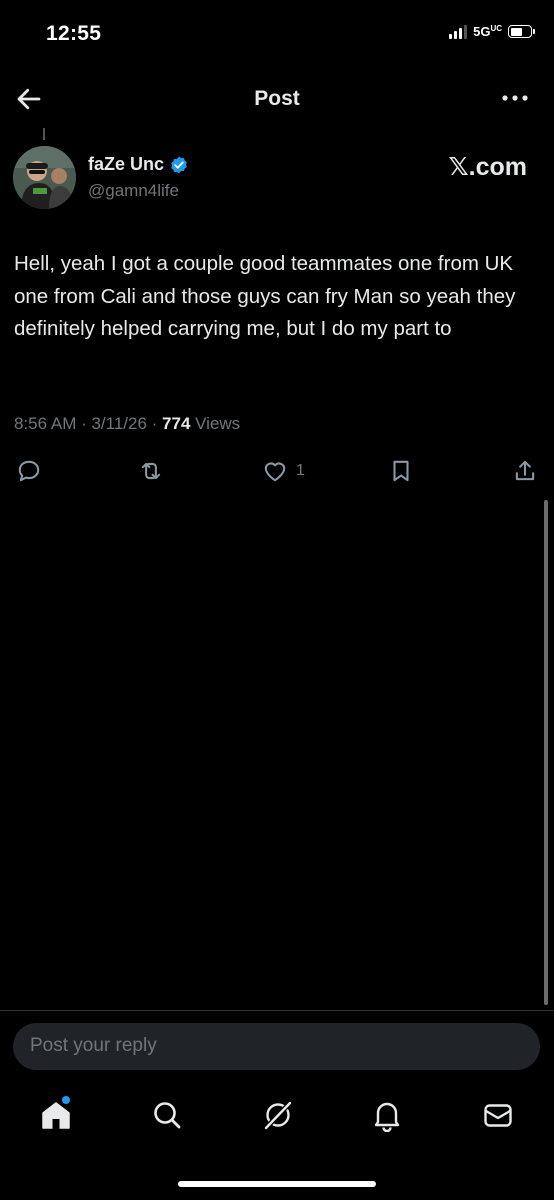 The image size is (554, 1200). I want to click on avatar-photo, so click(44, 177).